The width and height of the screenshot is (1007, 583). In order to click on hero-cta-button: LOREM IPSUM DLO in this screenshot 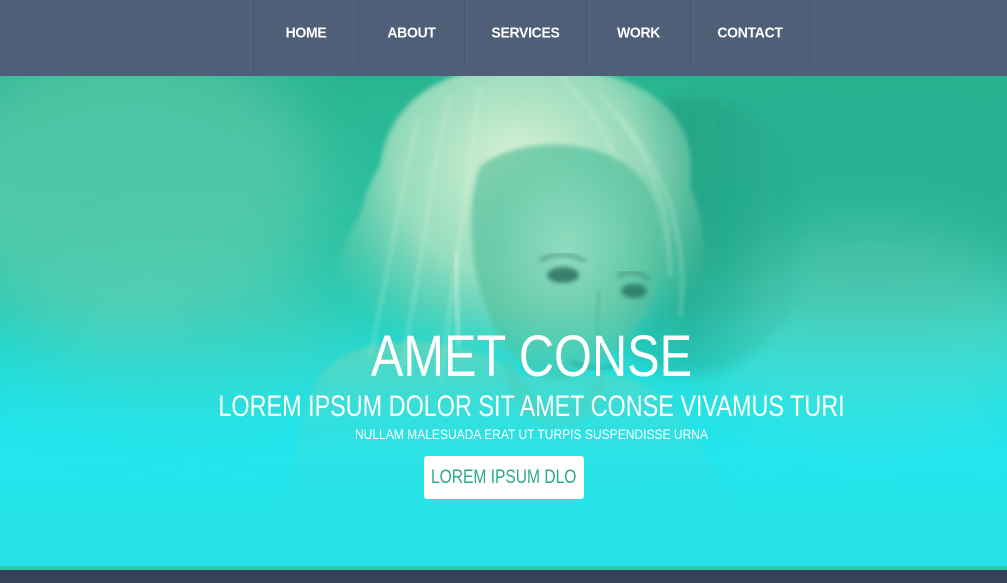, I will do `click(503, 477)`.